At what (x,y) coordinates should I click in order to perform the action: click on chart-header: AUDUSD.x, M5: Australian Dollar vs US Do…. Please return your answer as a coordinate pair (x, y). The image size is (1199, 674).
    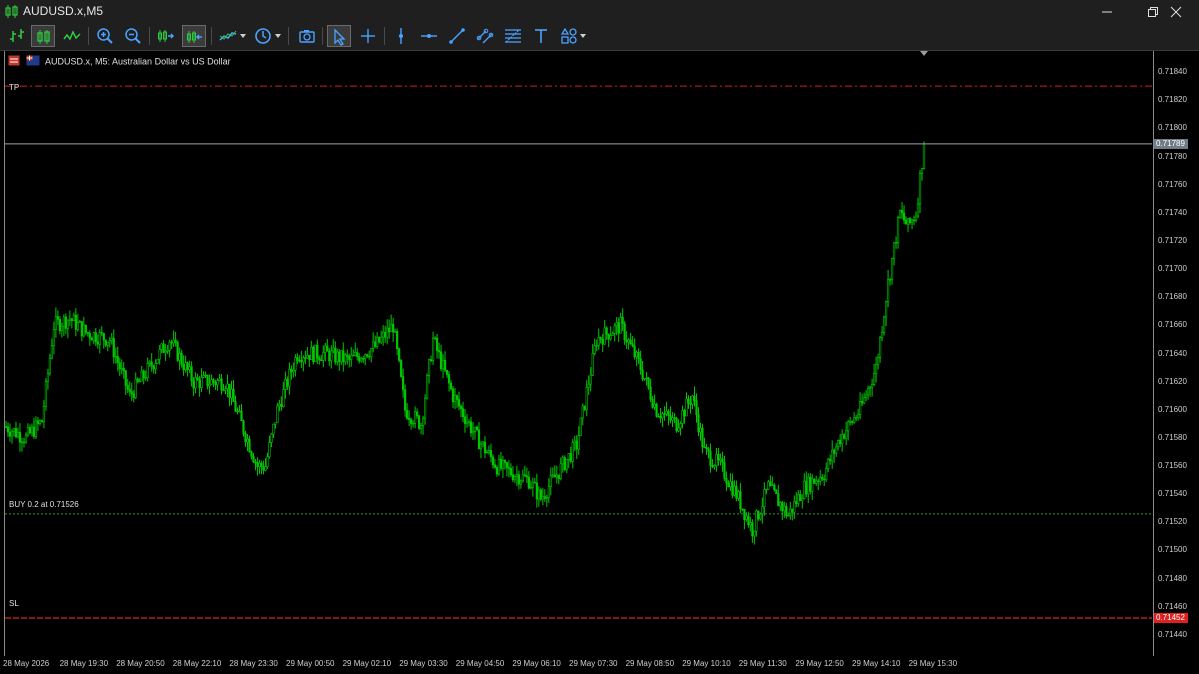
    Looking at the image, I should click on (119, 62).